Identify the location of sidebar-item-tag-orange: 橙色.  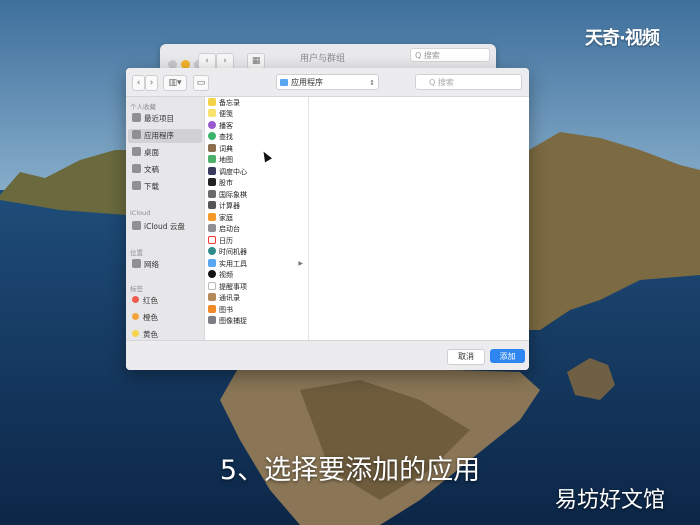
(167, 318).